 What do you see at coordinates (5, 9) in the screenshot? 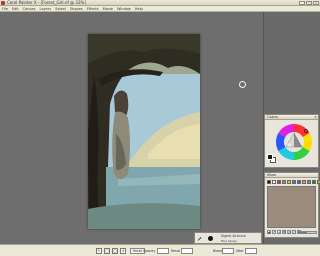
I see `menu-file: File` at bounding box center [5, 9].